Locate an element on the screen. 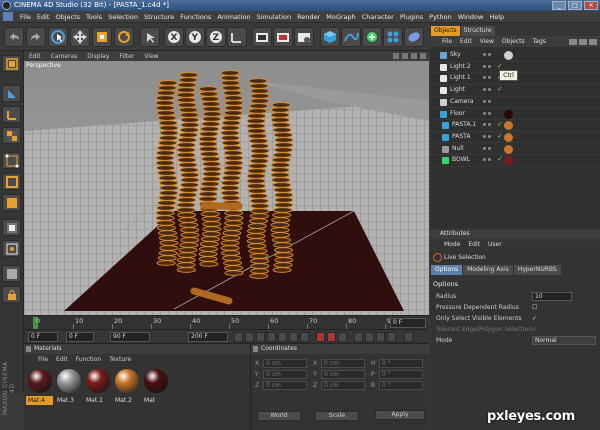 The height and width of the screenshot is (430, 600). preview-max-field: 90 F is located at coordinates (130, 337).